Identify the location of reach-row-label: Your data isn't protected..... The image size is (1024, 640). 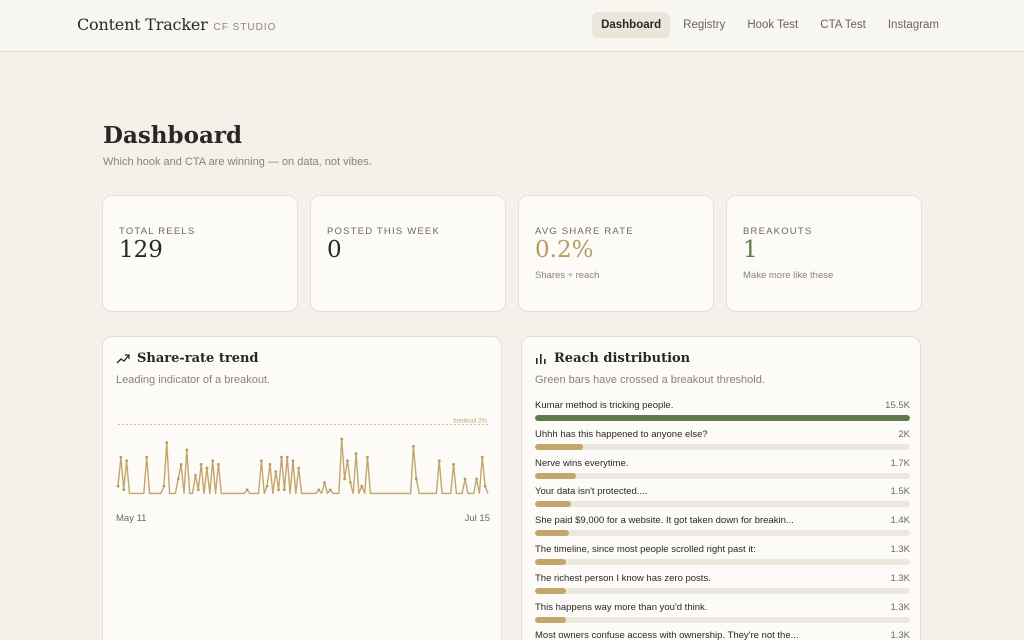
(591, 492).